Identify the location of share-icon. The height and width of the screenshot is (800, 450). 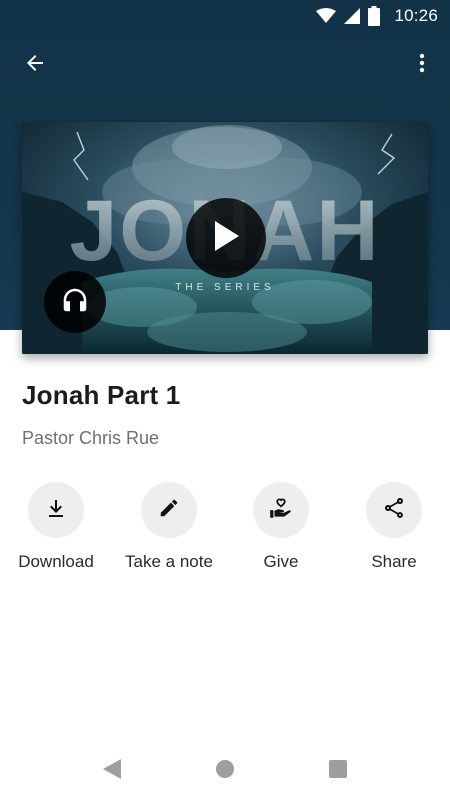
(394, 510).